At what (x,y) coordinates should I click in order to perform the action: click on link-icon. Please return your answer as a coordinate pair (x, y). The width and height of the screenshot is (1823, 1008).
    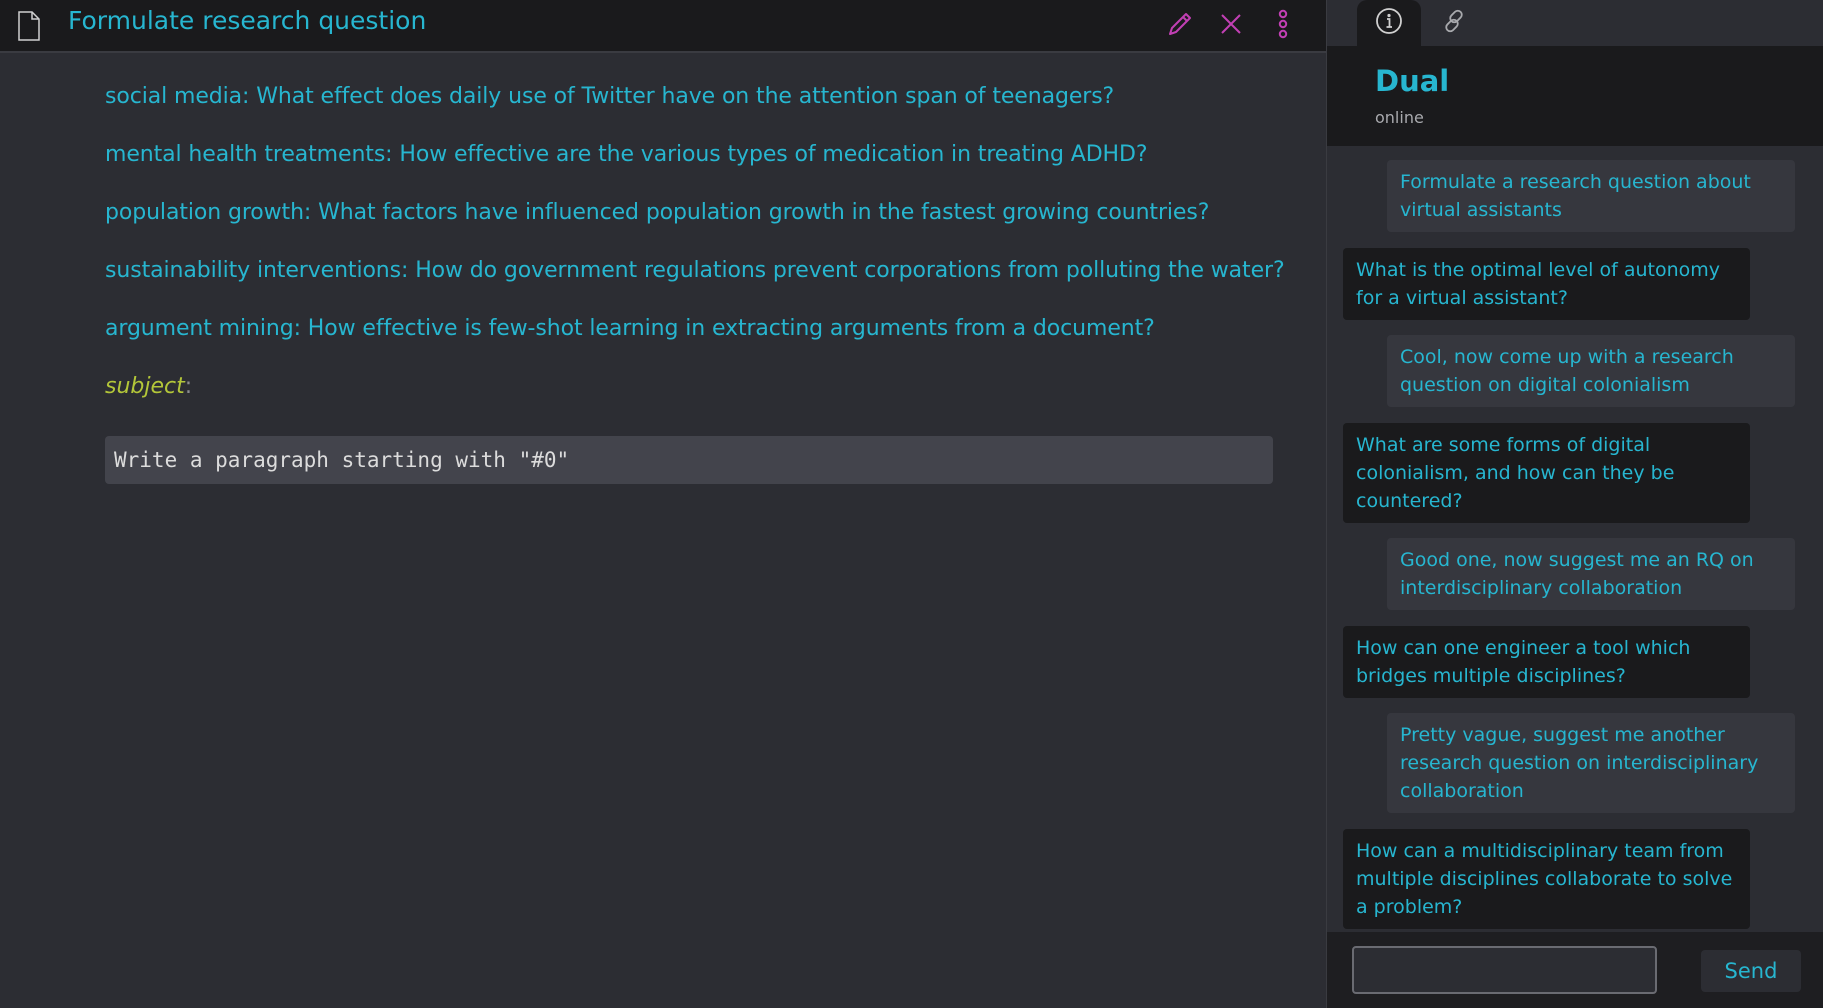
    Looking at the image, I should click on (1454, 23).